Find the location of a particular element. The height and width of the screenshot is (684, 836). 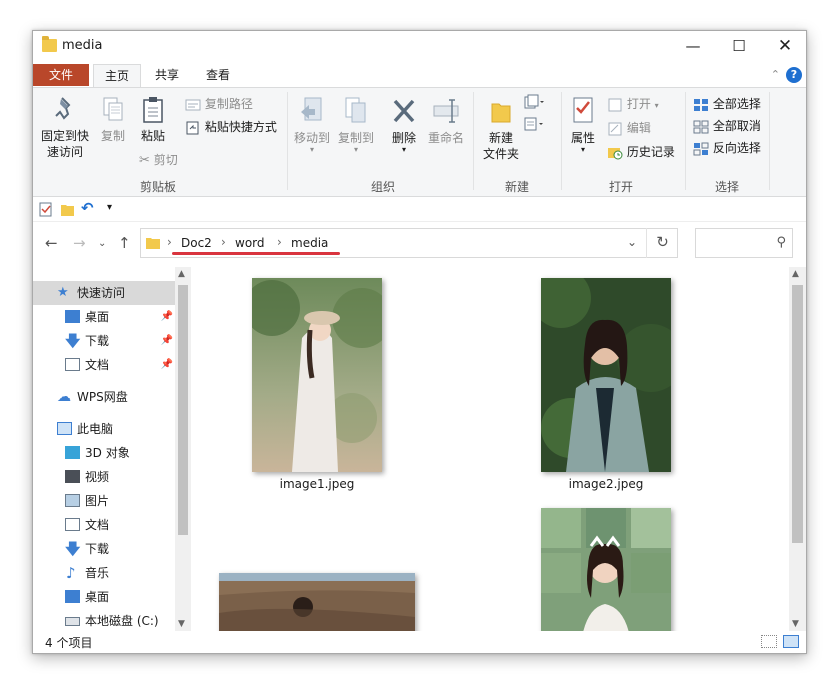

delete-label: 删除 is located at coordinates (403, 138).